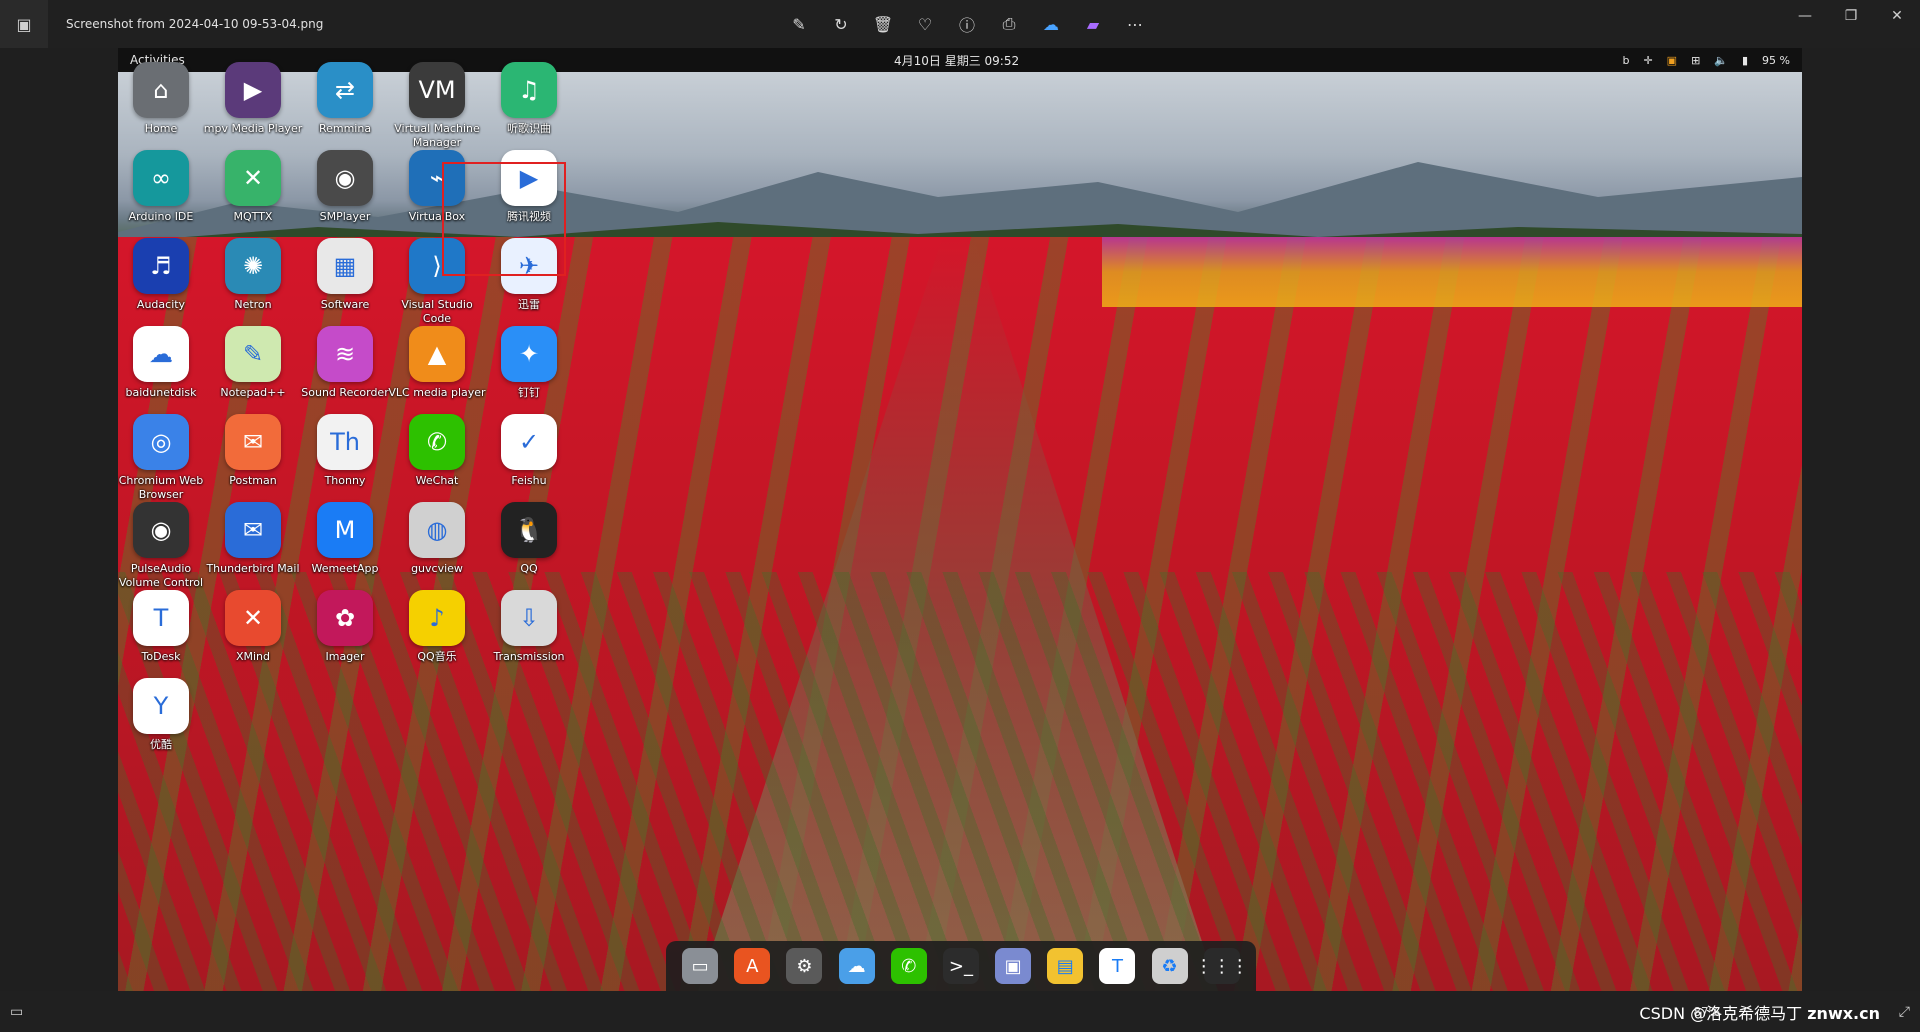 This screenshot has height=1032, width=1920. What do you see at coordinates (253, 275) in the screenshot?
I see `desktop-icon: ✺ Netron` at bounding box center [253, 275].